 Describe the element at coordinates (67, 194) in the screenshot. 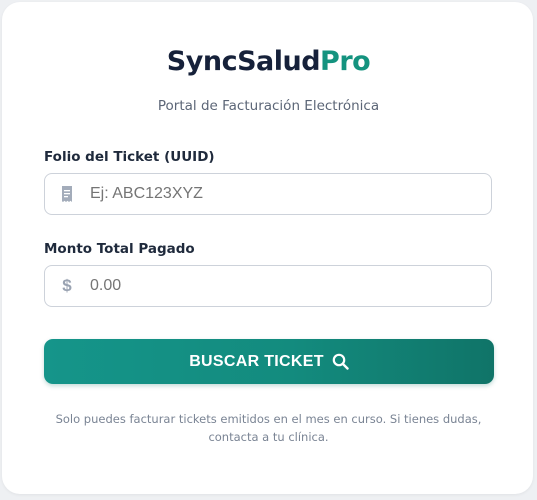

I see `receipt-icon` at that location.